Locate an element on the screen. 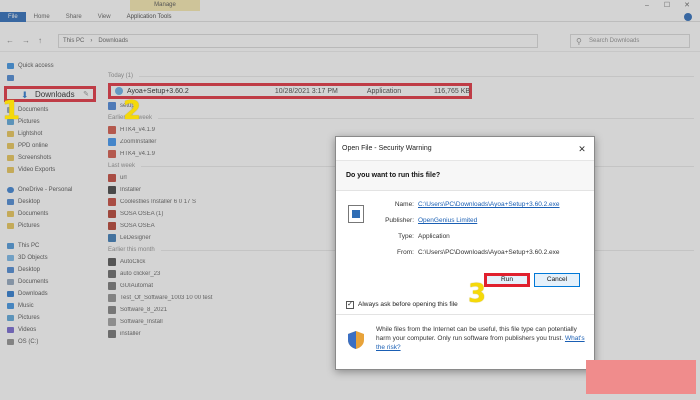  search-input: Search Downloads ⚲ is located at coordinates (630, 41).